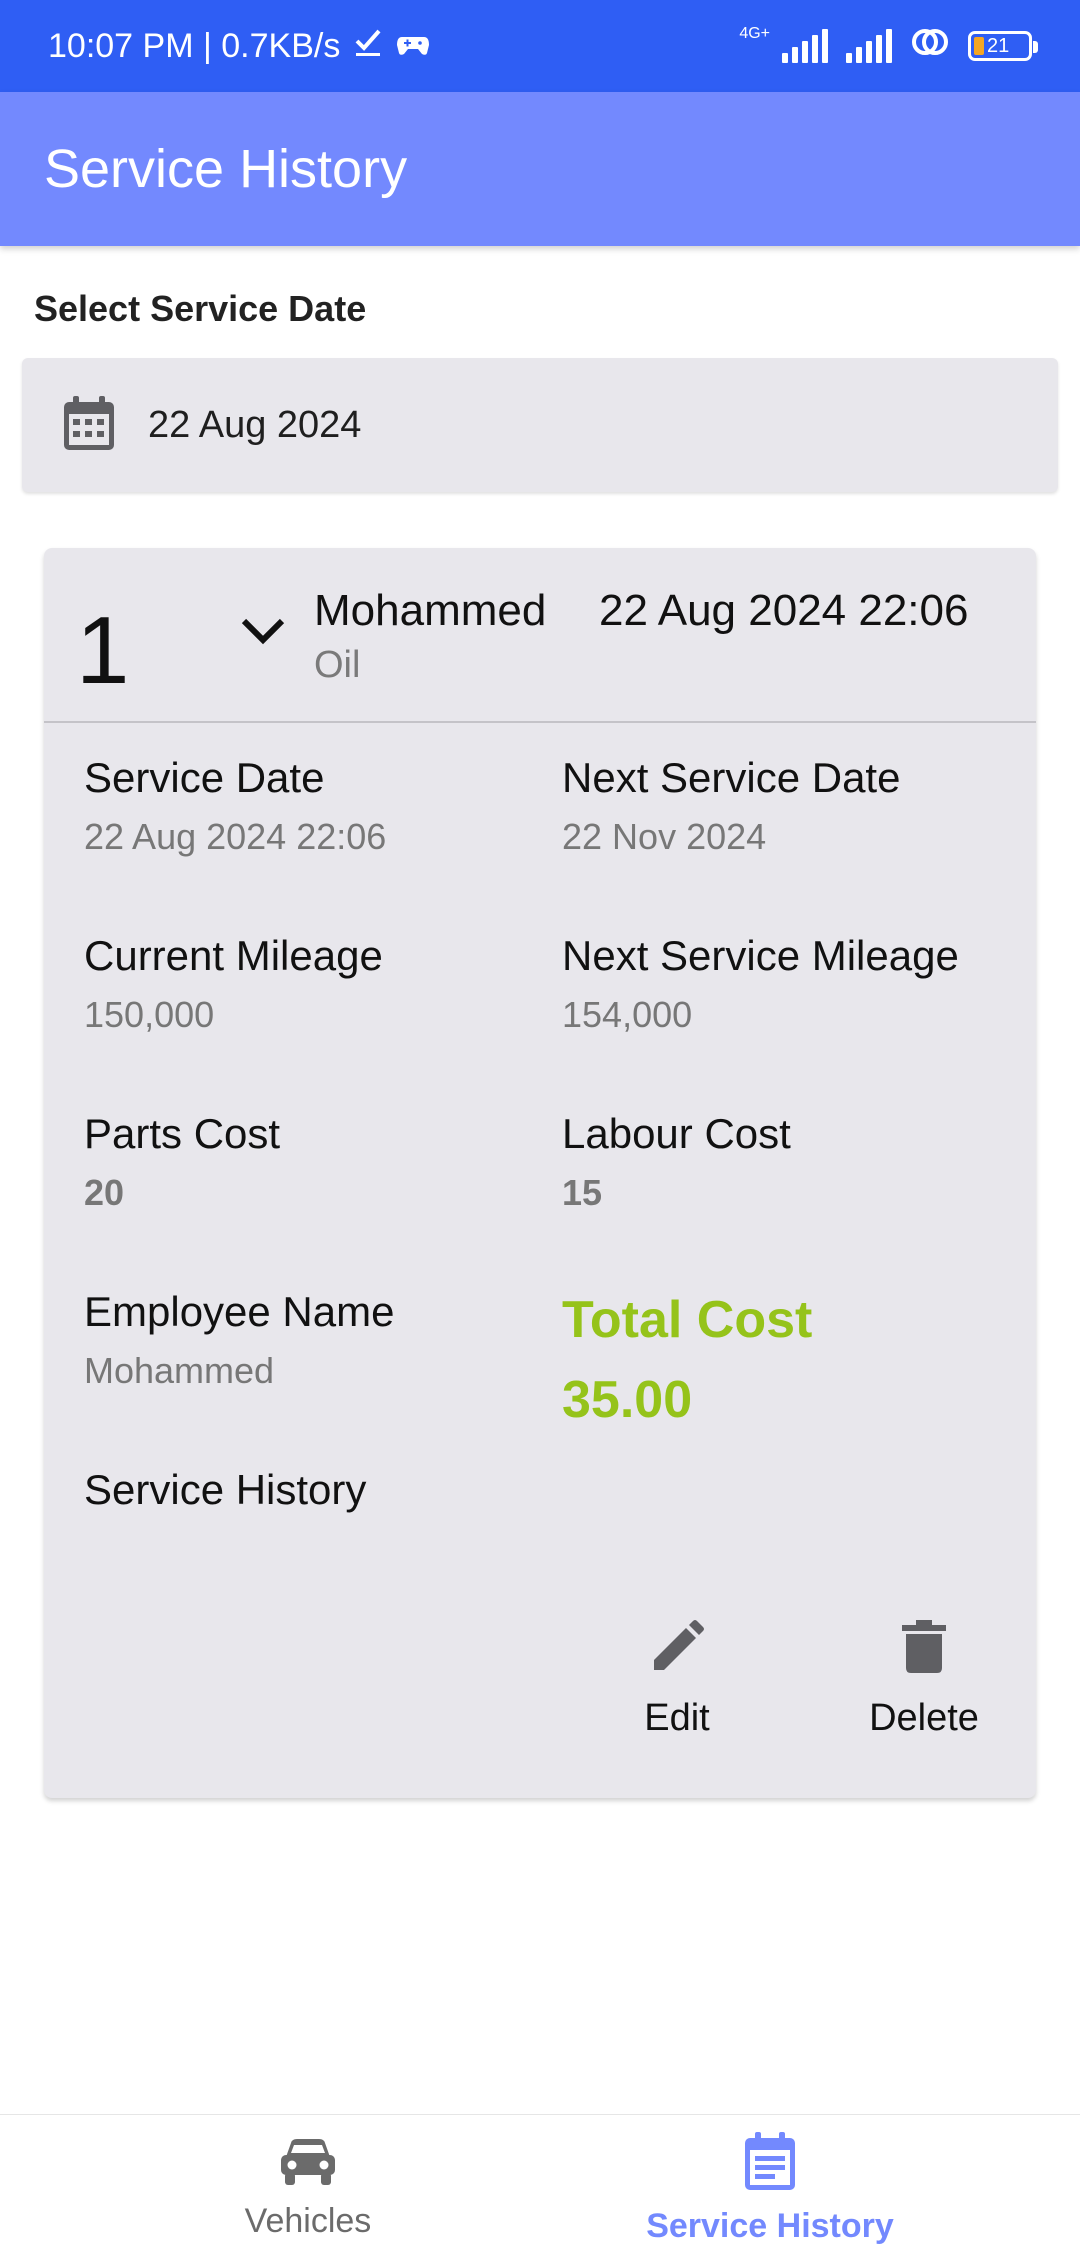 Image resolution: width=1080 pixels, height=2263 pixels. What do you see at coordinates (430, 610) in the screenshot?
I see `header-employee: Mohammed` at bounding box center [430, 610].